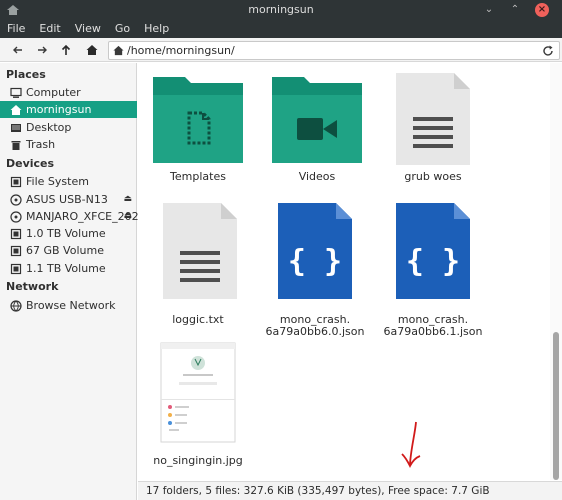 The width and height of the screenshot is (562, 500). What do you see at coordinates (30, 163) in the screenshot?
I see `section-devices: Devices` at bounding box center [30, 163].